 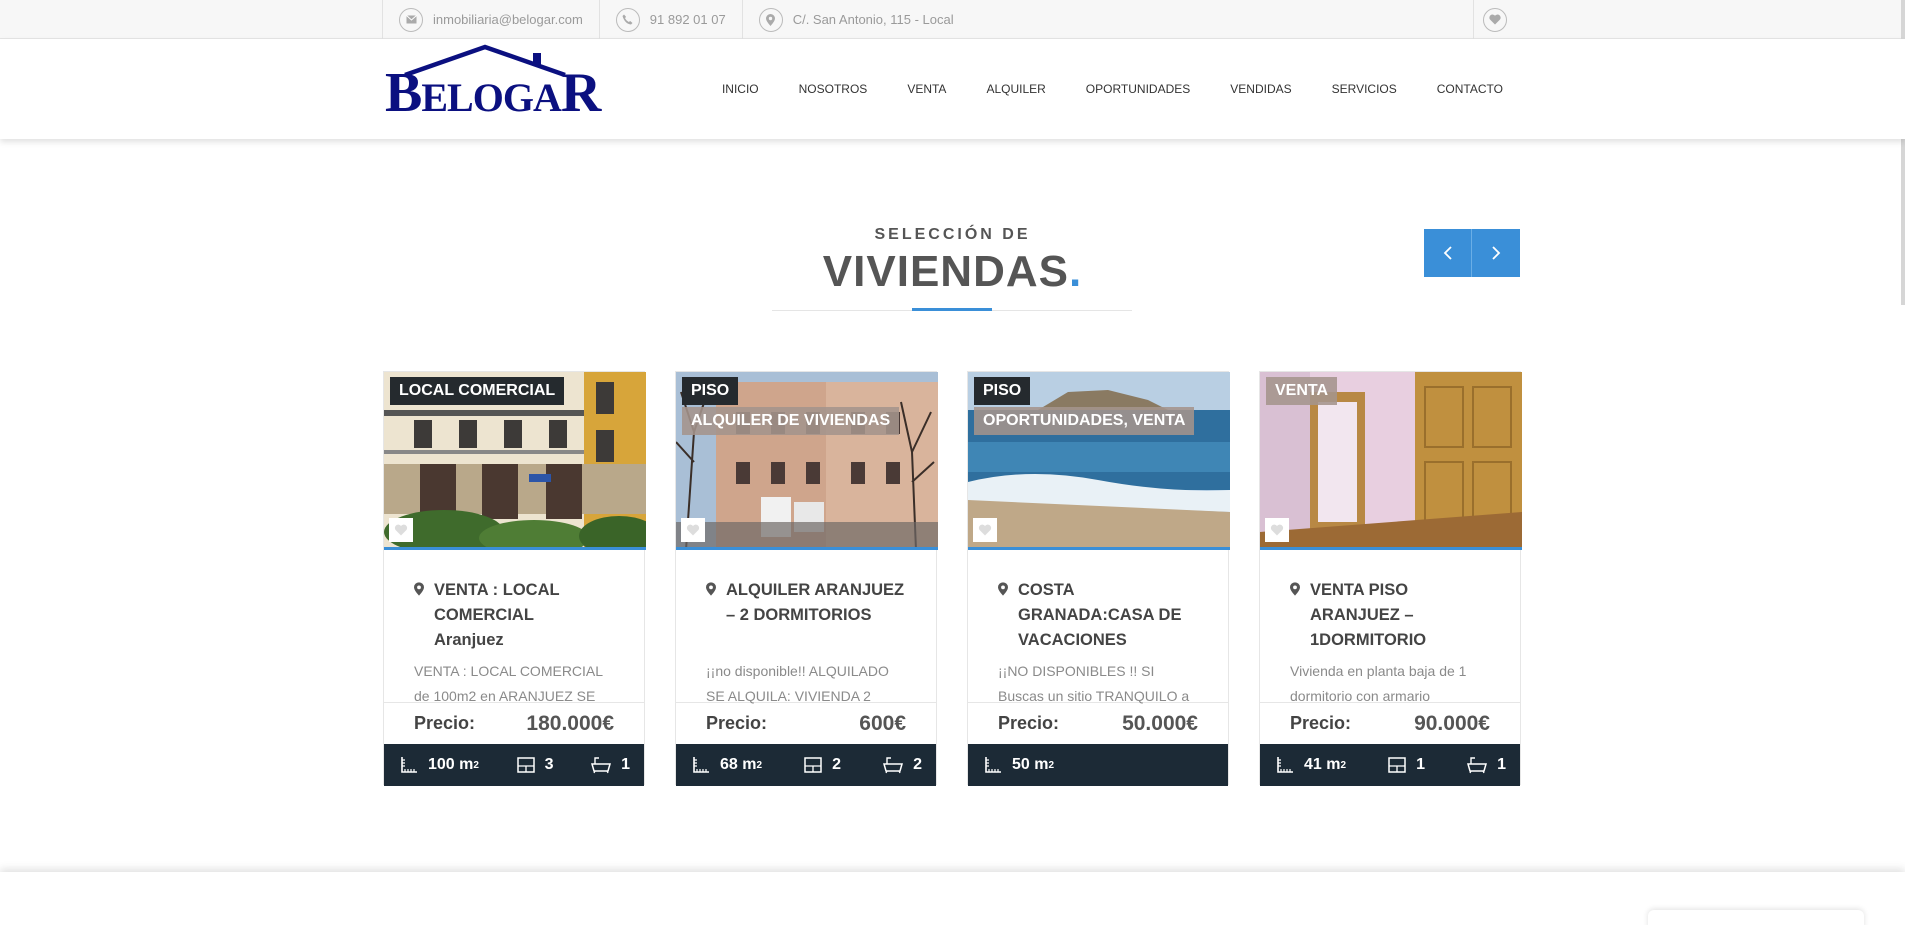 I want to click on feature-area: 68 m2, so click(x=727, y=765).